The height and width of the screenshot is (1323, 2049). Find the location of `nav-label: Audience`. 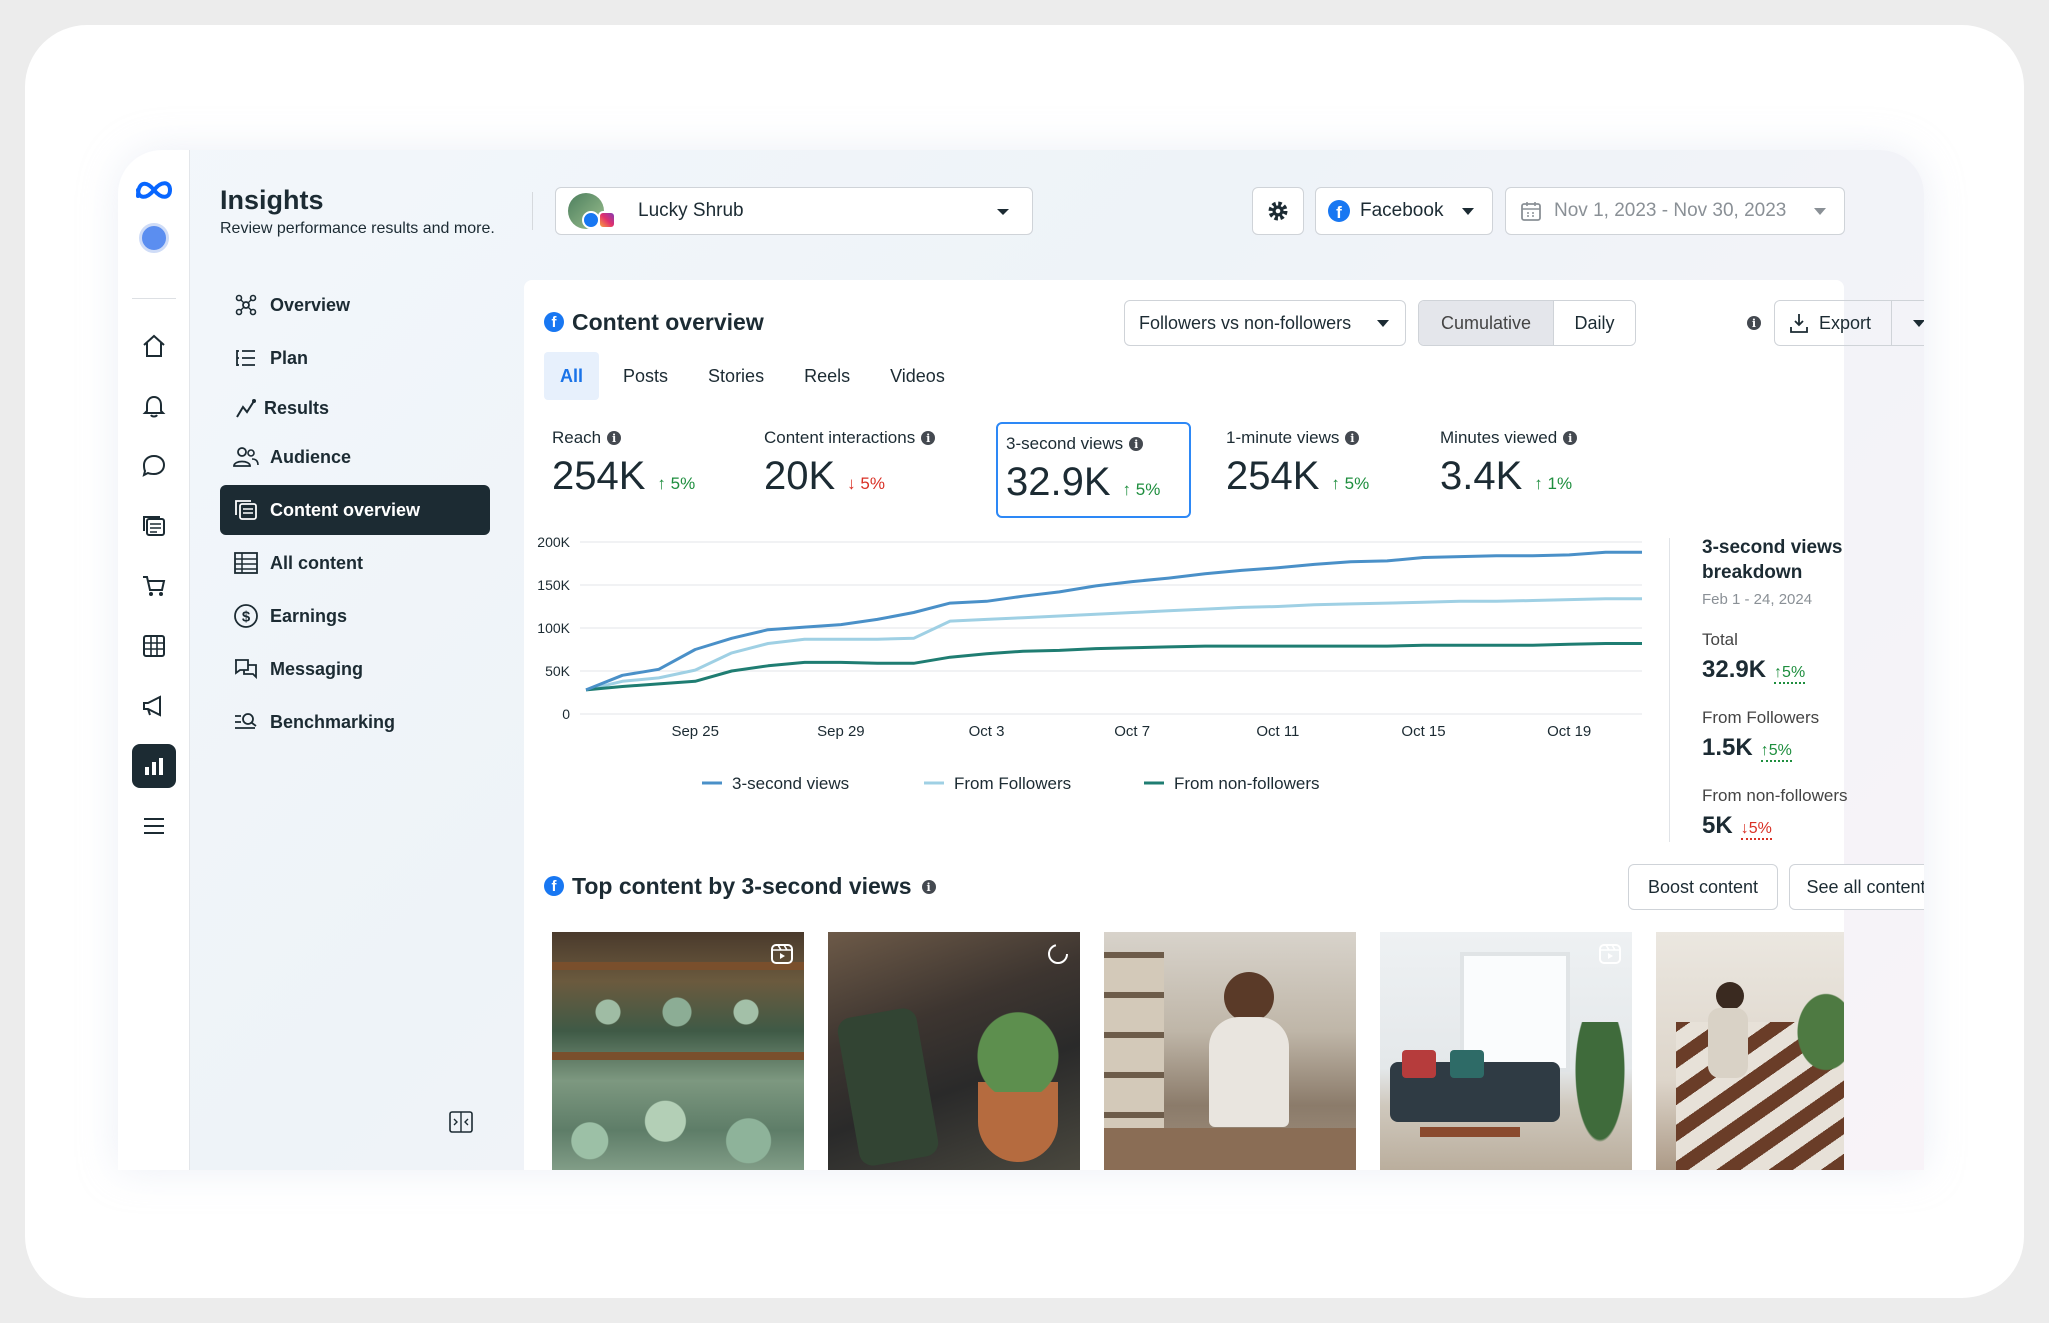

nav-label: Audience is located at coordinates (311, 456).